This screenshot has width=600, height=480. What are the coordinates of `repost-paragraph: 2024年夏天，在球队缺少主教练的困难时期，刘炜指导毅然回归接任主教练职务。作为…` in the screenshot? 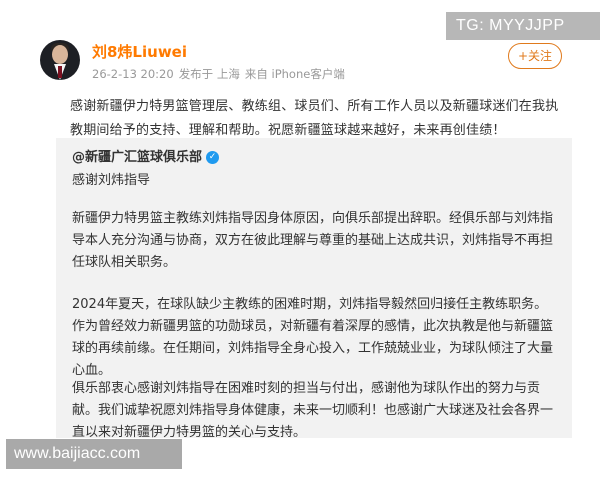 It's located at (313, 337).